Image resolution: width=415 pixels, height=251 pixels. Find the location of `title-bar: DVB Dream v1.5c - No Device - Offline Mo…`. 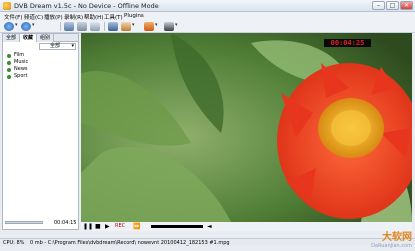

title-bar: DVB Dream v1.5c - No Device - Offline Mo… is located at coordinates (207, 6).